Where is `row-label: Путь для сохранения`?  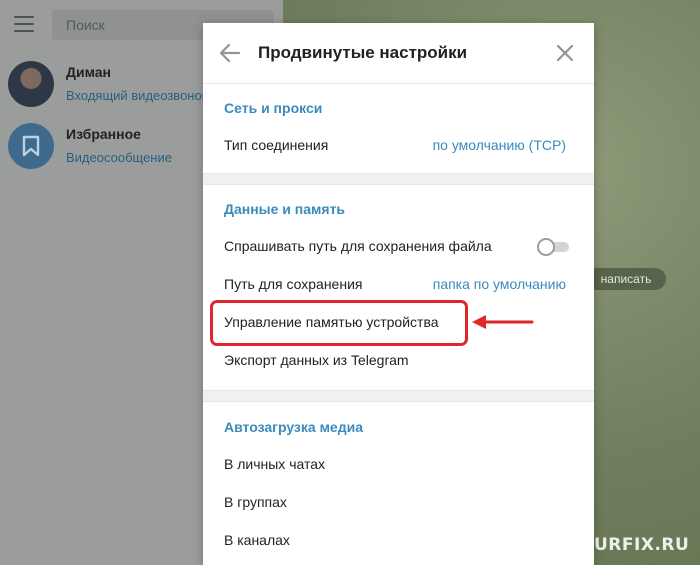
row-label: Путь для сохранения is located at coordinates (293, 284).